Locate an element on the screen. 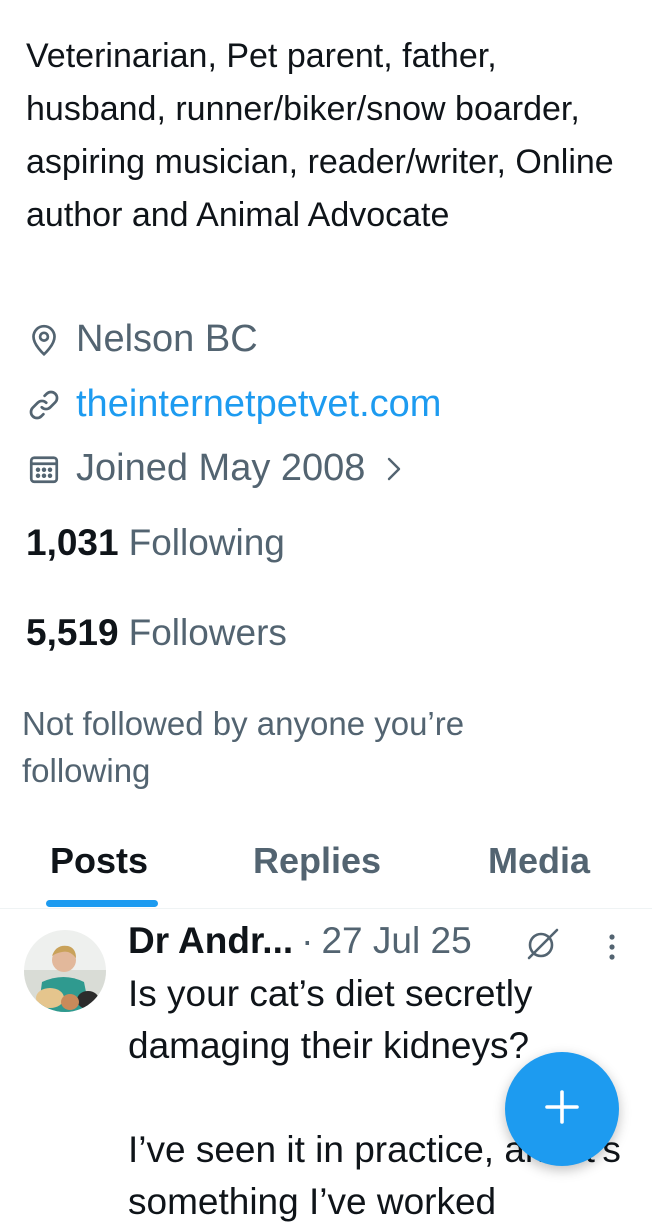  location-pin-icon is located at coordinates (44, 340).